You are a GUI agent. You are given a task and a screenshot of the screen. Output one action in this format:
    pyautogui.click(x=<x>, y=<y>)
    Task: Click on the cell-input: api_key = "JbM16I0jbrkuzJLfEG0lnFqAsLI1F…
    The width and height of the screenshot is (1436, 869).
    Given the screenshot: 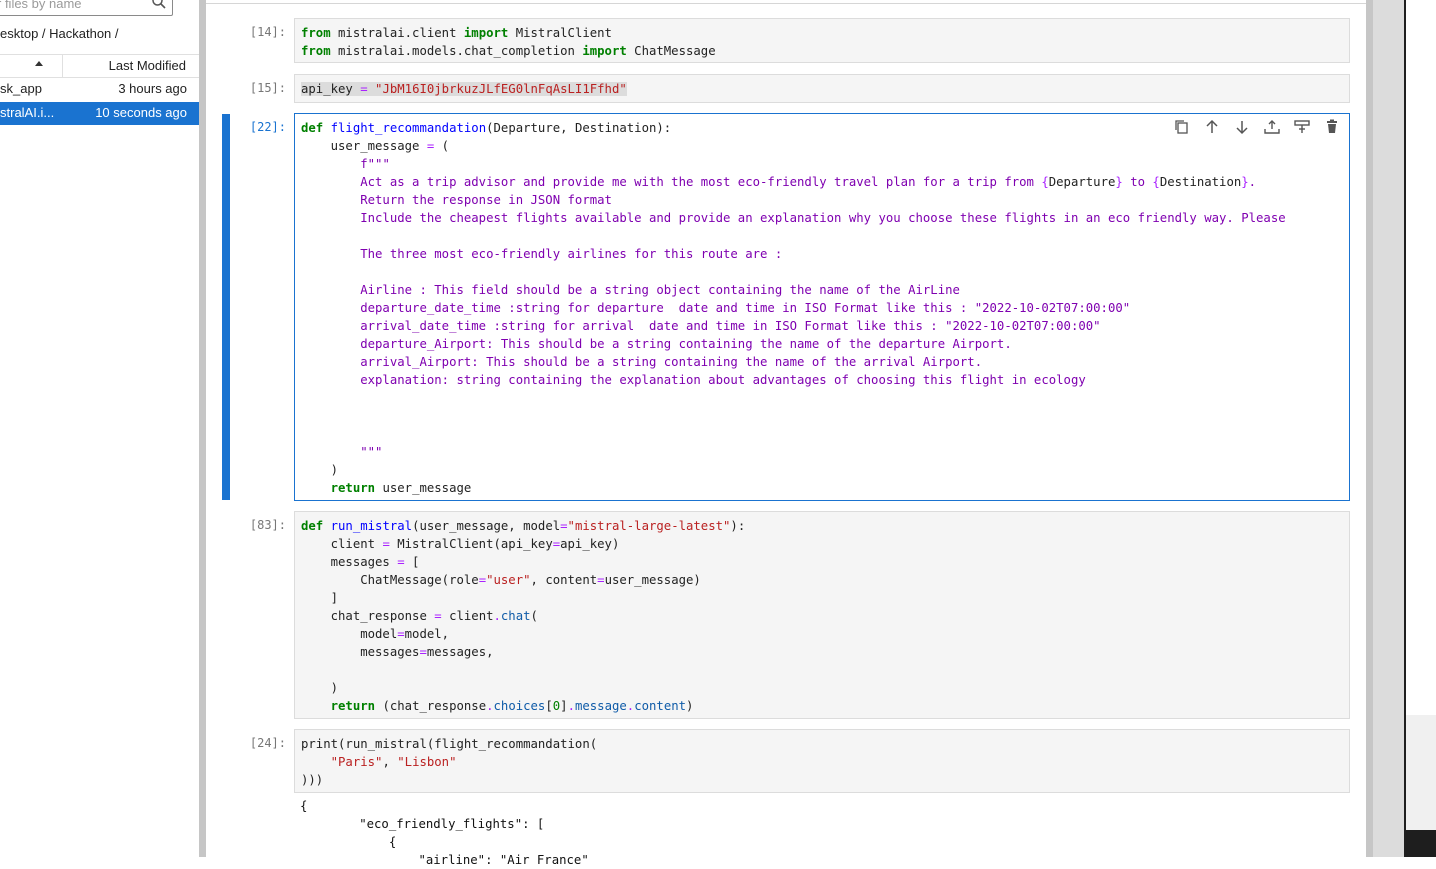 What is the action you would take?
    pyautogui.click(x=822, y=88)
    